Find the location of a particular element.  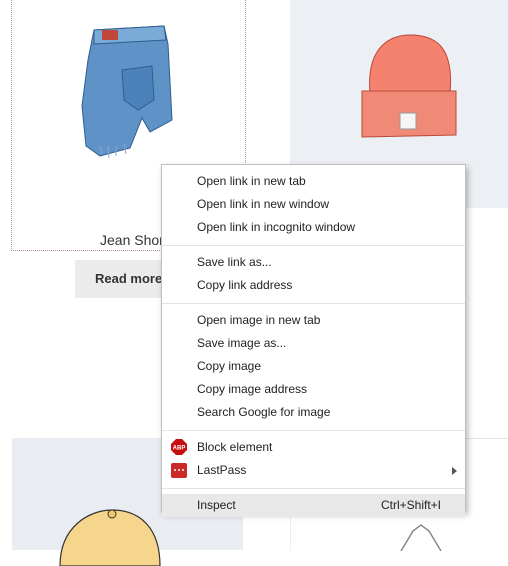

menu-open-image-new-tab: Open image in new tab is located at coordinates (313, 320).